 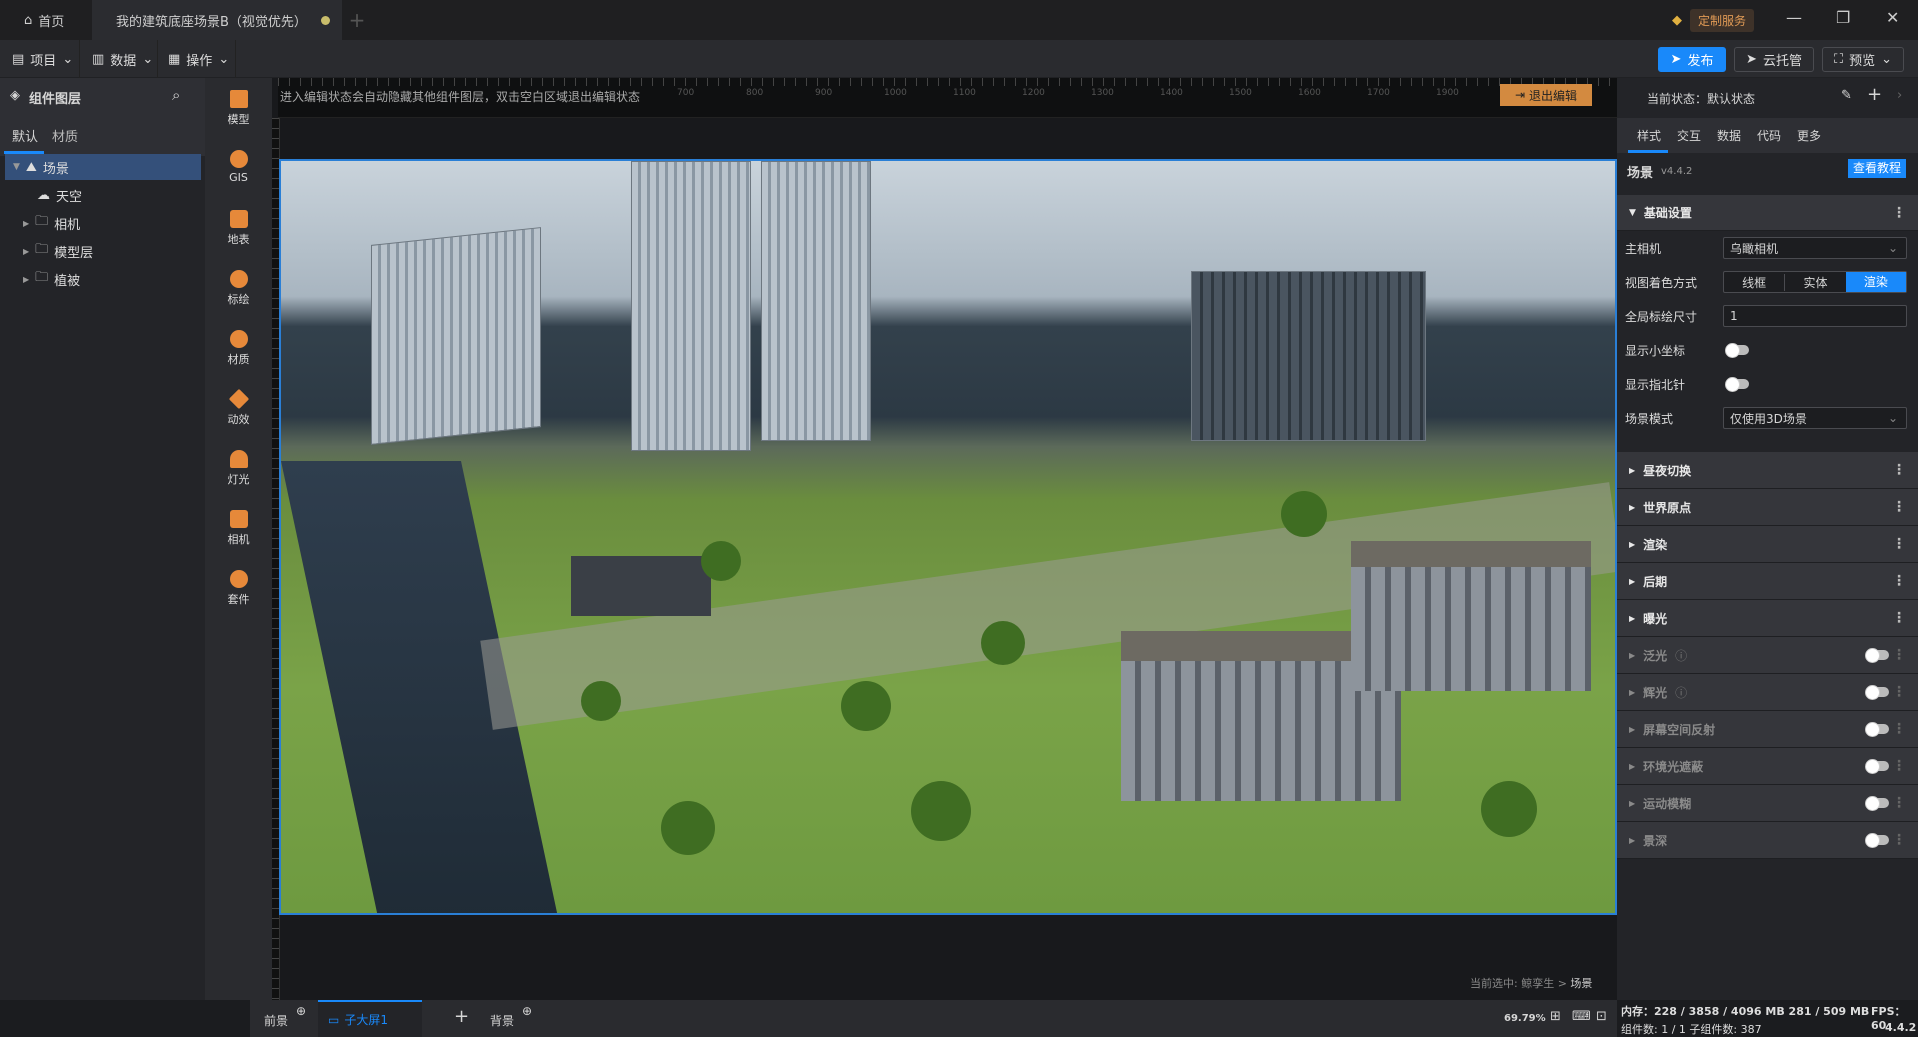 What do you see at coordinates (103, 223) in the screenshot?
I see `tree-item-camera: ▶ 🗀 相机` at bounding box center [103, 223].